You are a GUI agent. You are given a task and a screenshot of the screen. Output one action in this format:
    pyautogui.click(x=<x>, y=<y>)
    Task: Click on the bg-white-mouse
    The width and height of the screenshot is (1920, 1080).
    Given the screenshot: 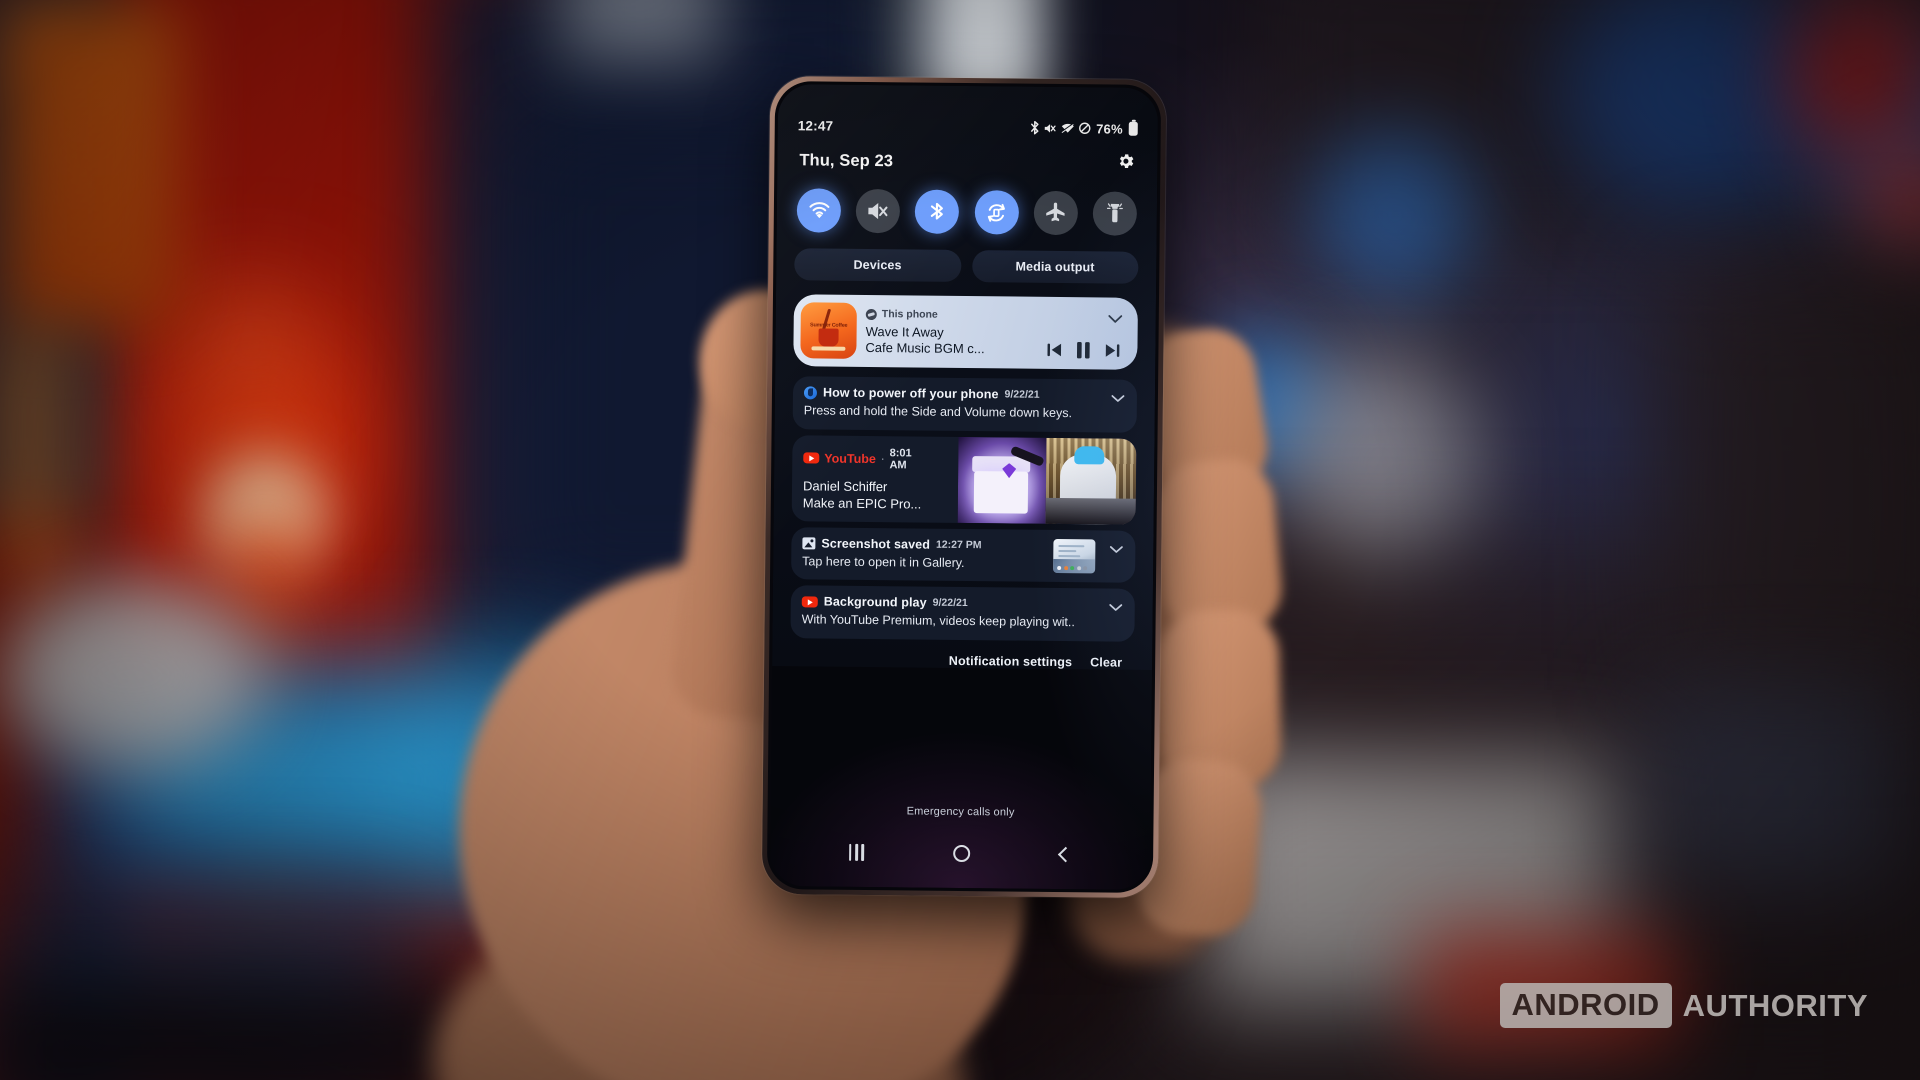 What is the action you would take?
    pyautogui.click(x=130, y=675)
    